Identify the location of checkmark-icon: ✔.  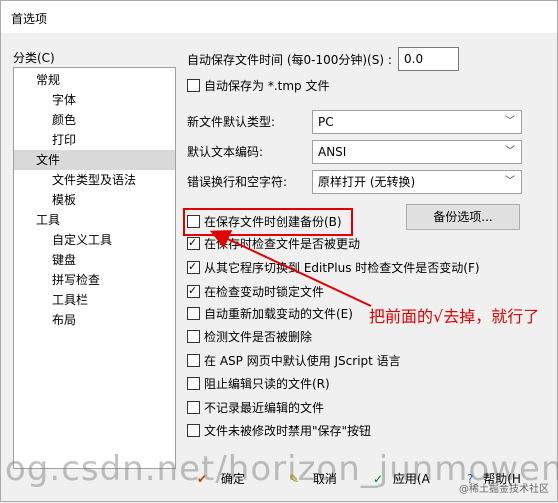
(202, 479).